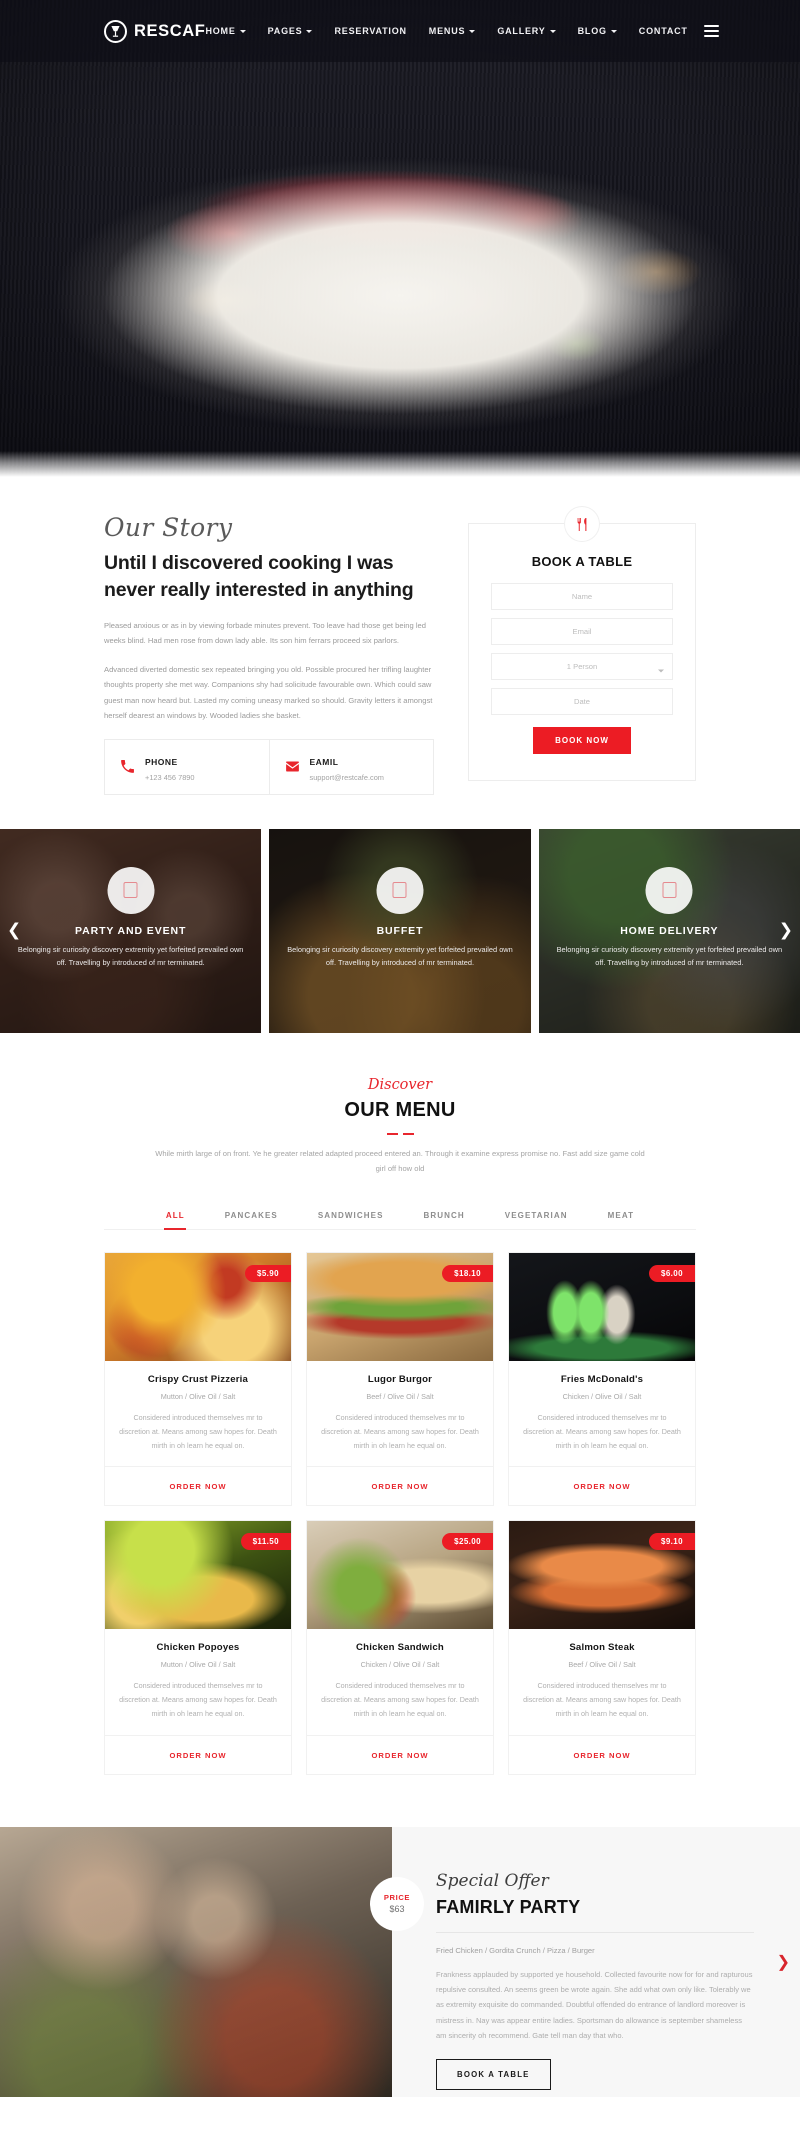  Describe the element at coordinates (347, 767) in the screenshot. I see `contact-email-text: EAMIL support@restcafe.com` at that location.